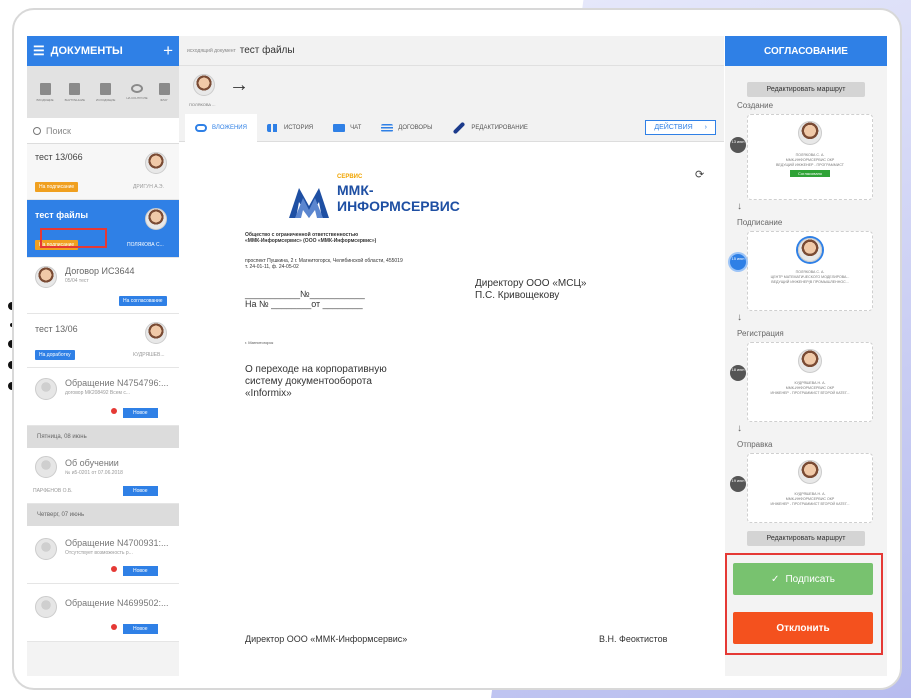  Describe the element at coordinates (316, 369) in the screenshot. I see `subject-line: О переходе на корпоративную` at that location.